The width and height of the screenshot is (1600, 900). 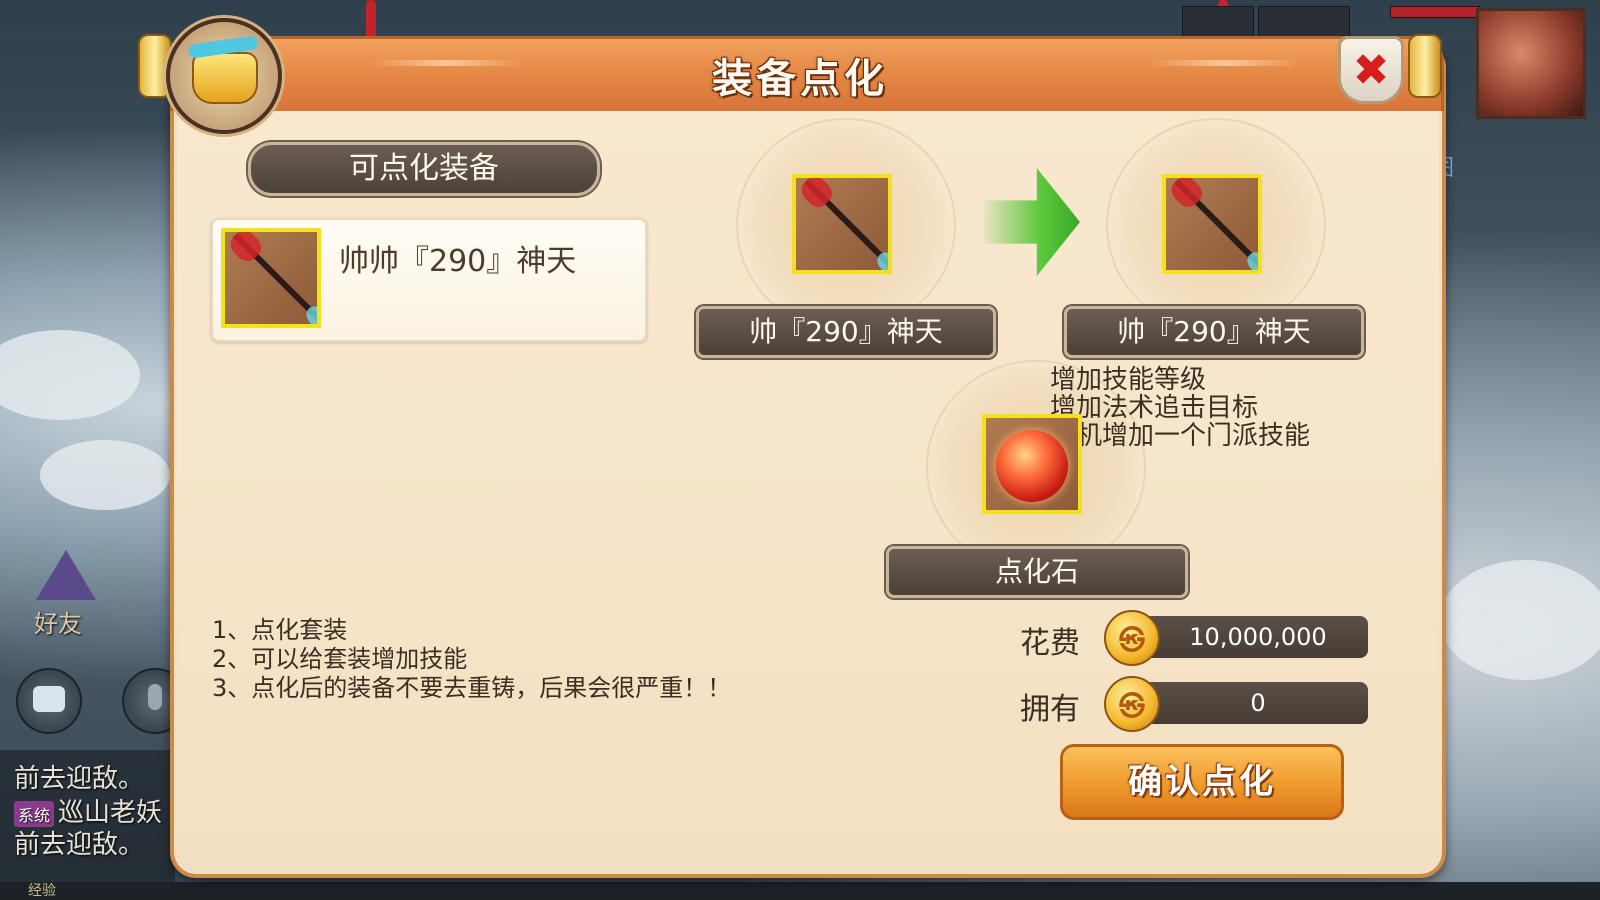 I want to click on friends-label: 好友, so click(x=58, y=624).